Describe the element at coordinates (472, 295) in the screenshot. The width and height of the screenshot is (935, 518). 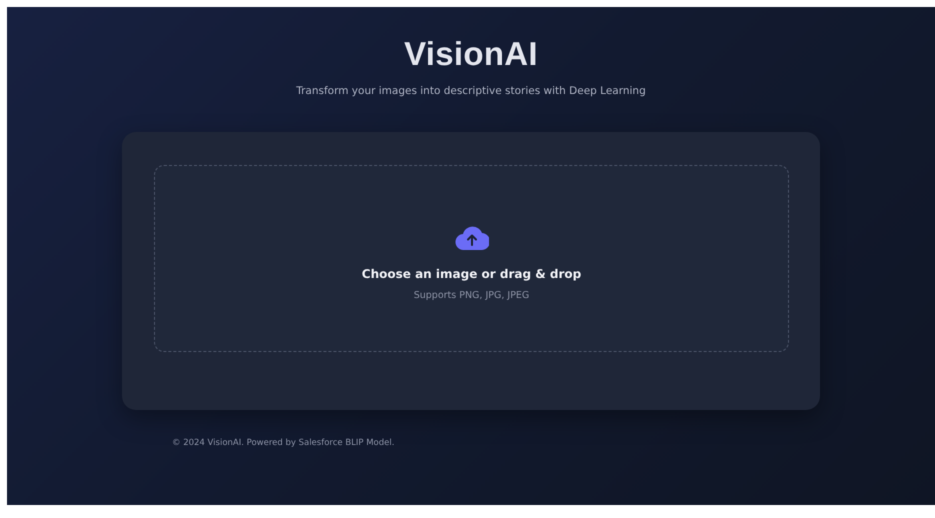
I see `supported-formats: Supports PNG, JPG, JPEG` at that location.